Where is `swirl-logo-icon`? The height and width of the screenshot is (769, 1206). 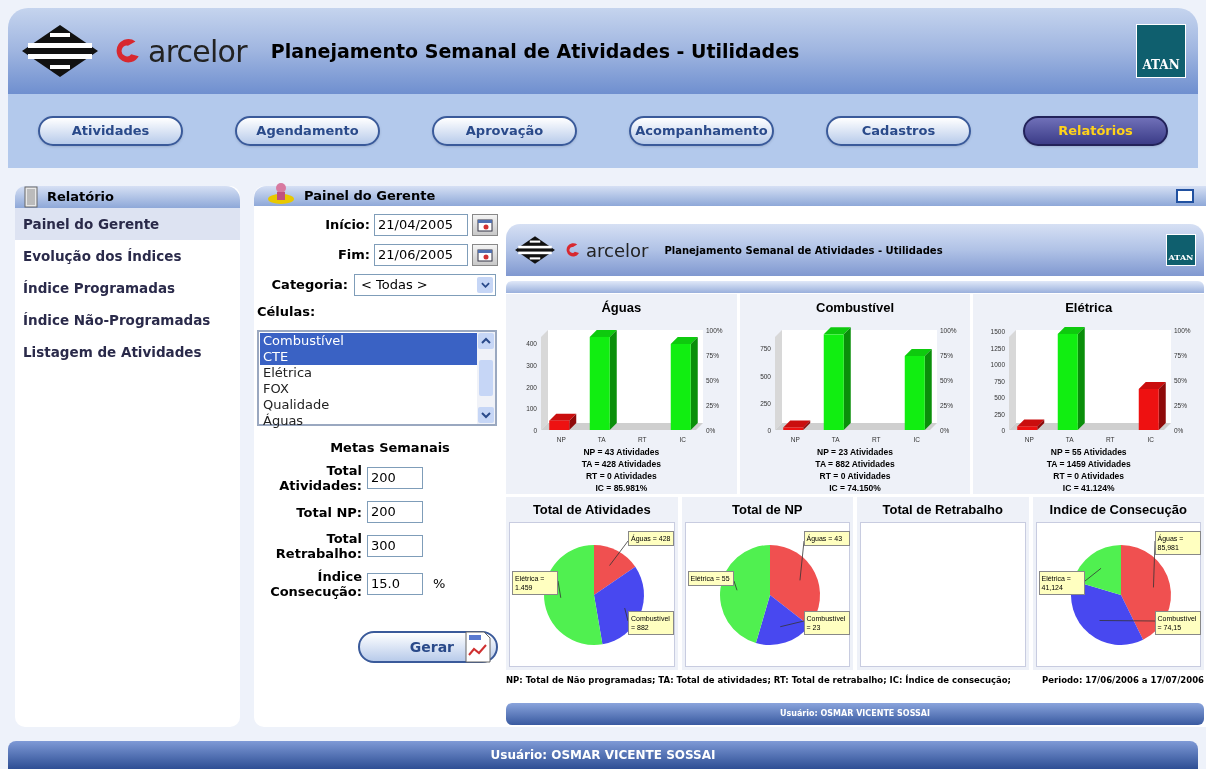
swirl-logo-icon is located at coordinates (573, 250).